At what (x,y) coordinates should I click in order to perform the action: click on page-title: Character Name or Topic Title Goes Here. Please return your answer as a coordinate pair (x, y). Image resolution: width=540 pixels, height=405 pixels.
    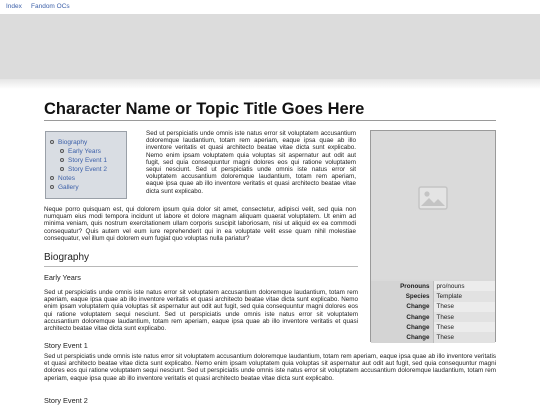
    Looking at the image, I should click on (204, 109).